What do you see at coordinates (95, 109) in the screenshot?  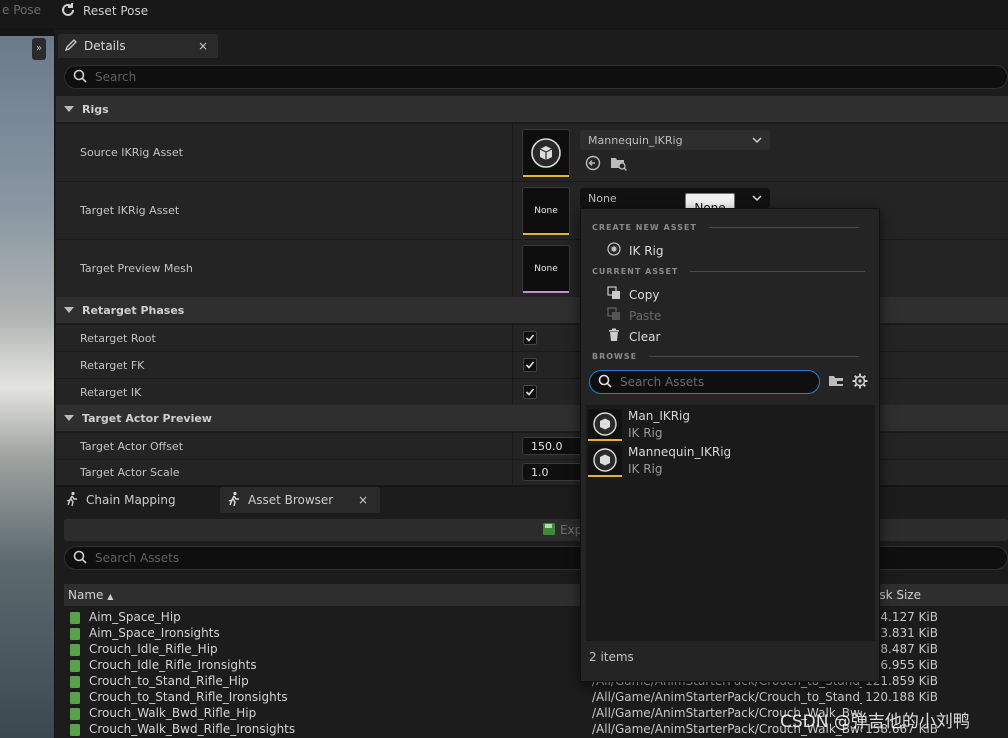 I see `category-label: Rigs` at bounding box center [95, 109].